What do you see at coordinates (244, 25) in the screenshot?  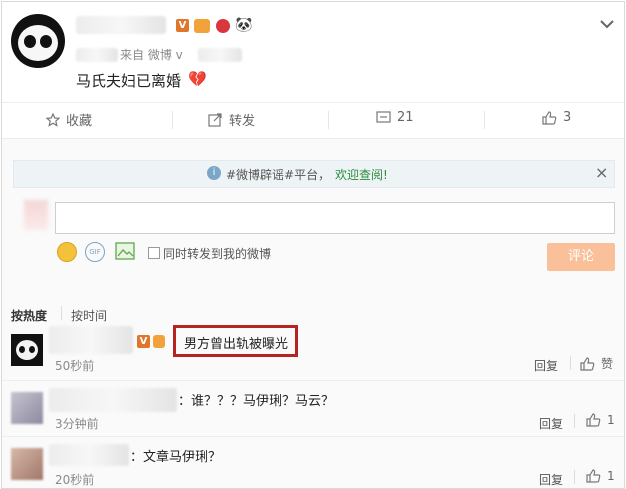 I see `panda-emoji-icon: 🐼` at bounding box center [244, 25].